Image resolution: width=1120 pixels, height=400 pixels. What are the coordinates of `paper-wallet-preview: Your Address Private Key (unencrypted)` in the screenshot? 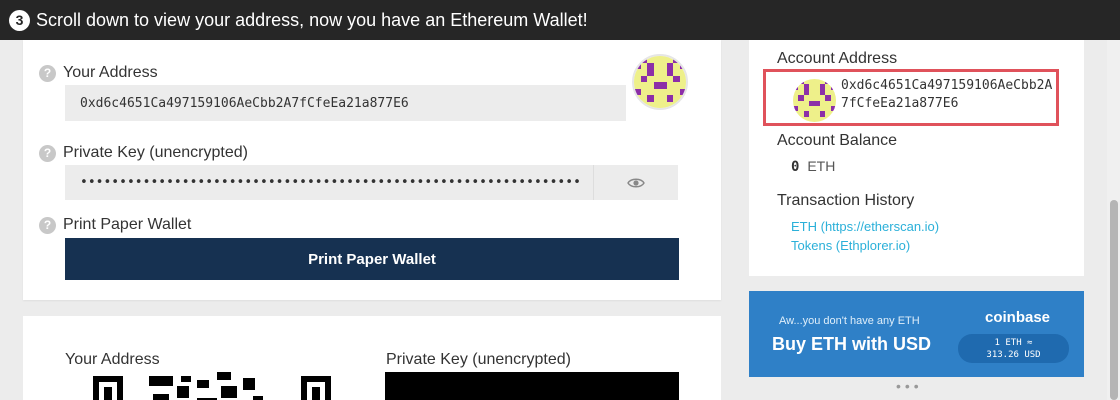 It's located at (372, 358).